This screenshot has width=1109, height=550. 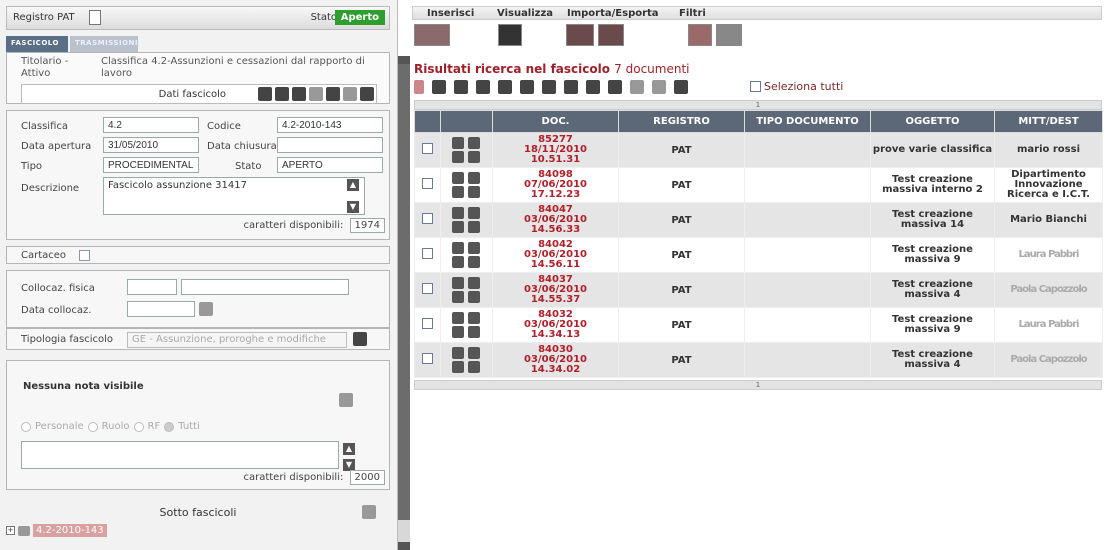 What do you see at coordinates (282, 94) in the screenshot?
I see `book-icon` at bounding box center [282, 94].